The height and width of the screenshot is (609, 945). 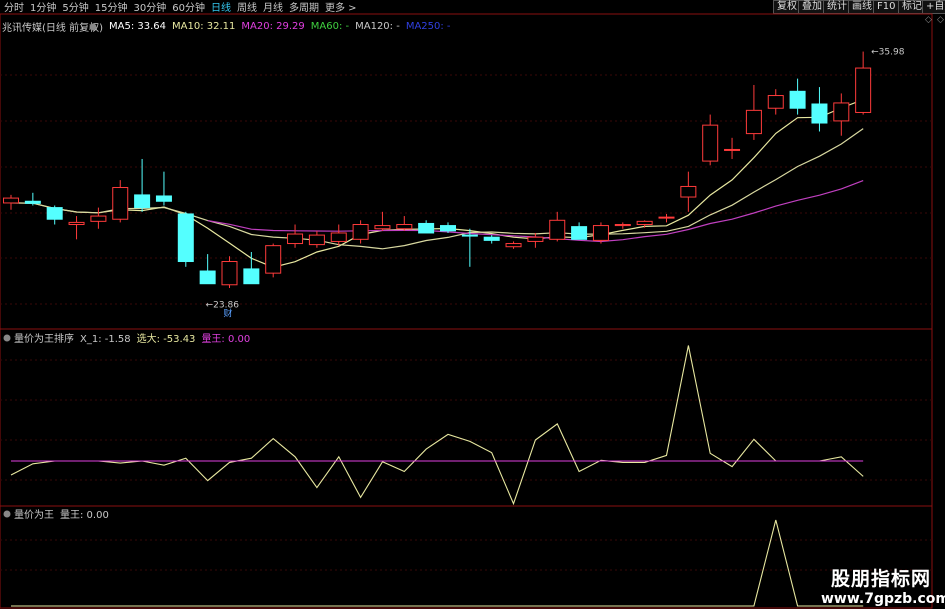 What do you see at coordinates (535, 211) in the screenshot?
I see `ma20-line` at bounding box center [535, 211].